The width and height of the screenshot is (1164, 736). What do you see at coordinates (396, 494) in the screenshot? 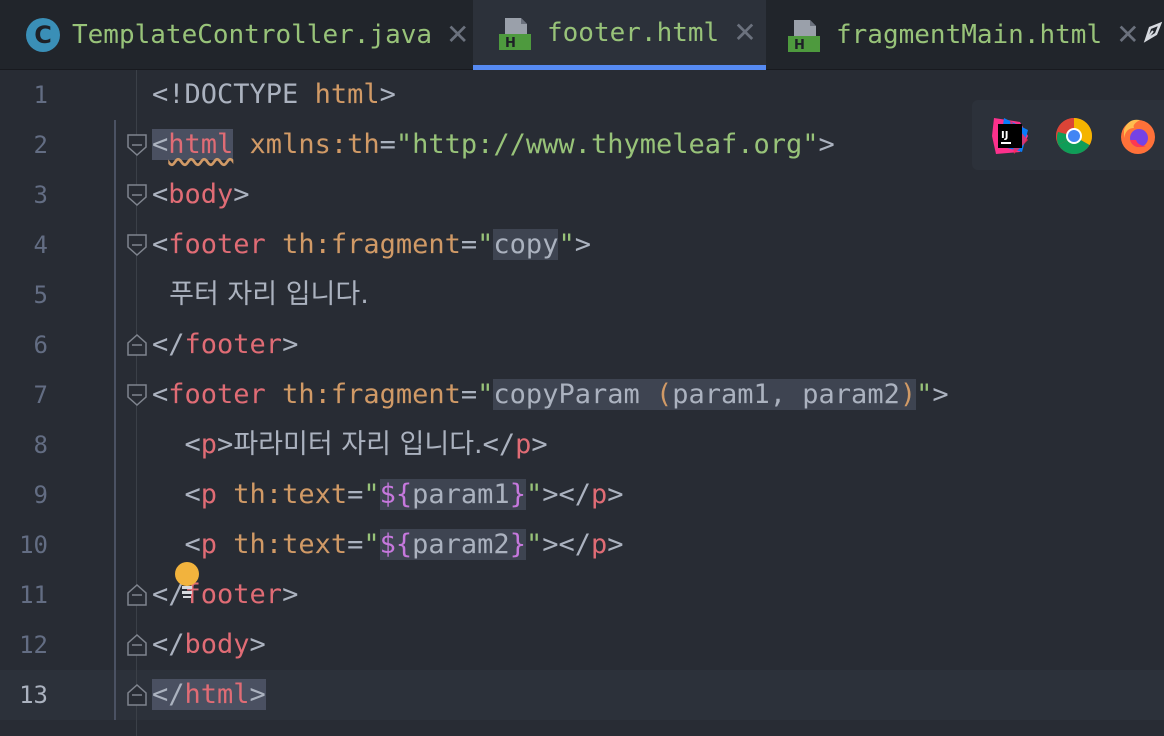
I see `code-token: ${` at bounding box center [396, 494].